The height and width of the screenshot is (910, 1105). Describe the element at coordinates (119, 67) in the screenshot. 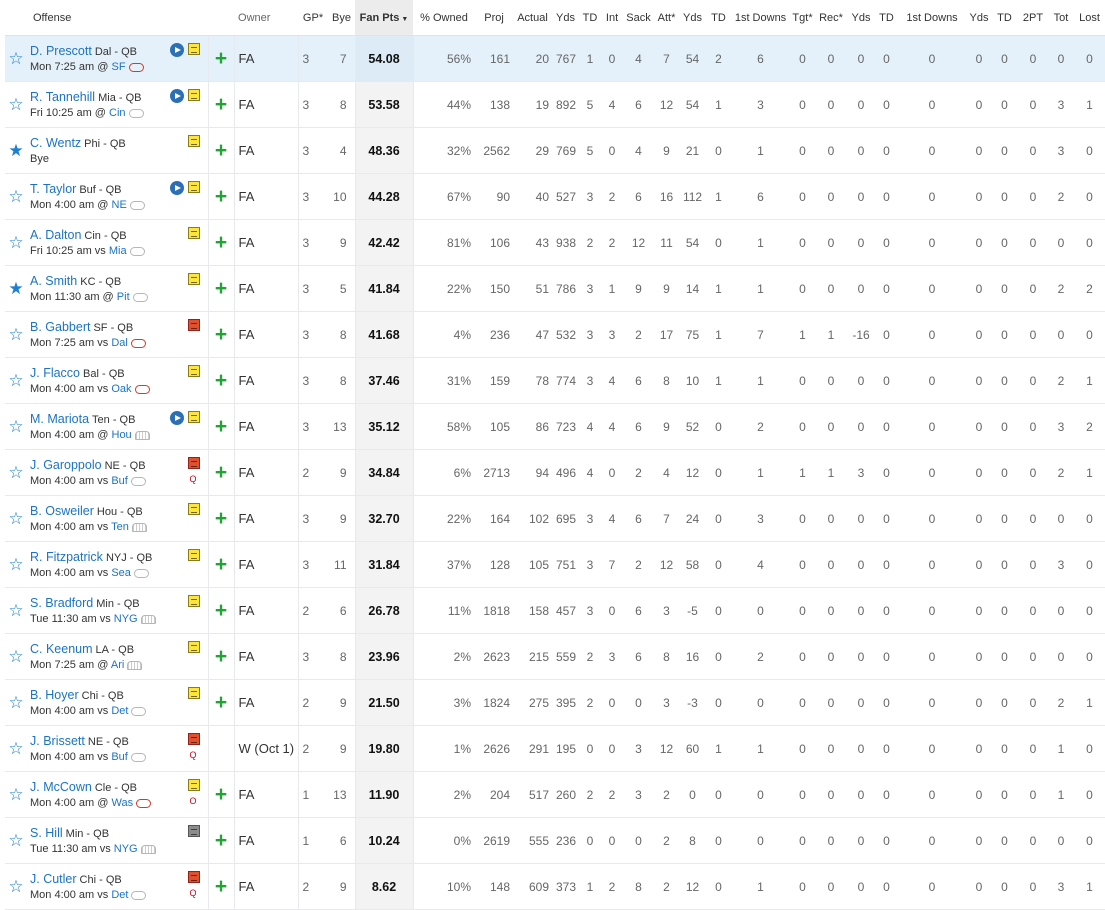

I see `opponent-link: SF` at that location.